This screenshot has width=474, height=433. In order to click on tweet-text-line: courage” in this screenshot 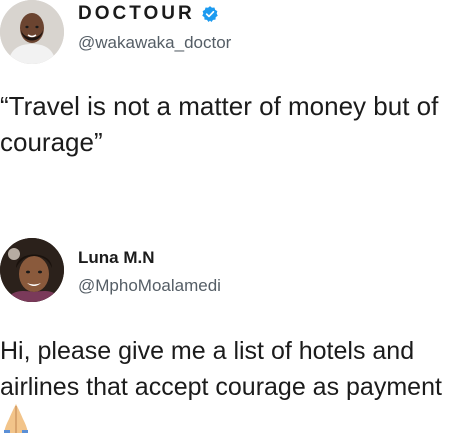, I will do `click(51, 142)`.